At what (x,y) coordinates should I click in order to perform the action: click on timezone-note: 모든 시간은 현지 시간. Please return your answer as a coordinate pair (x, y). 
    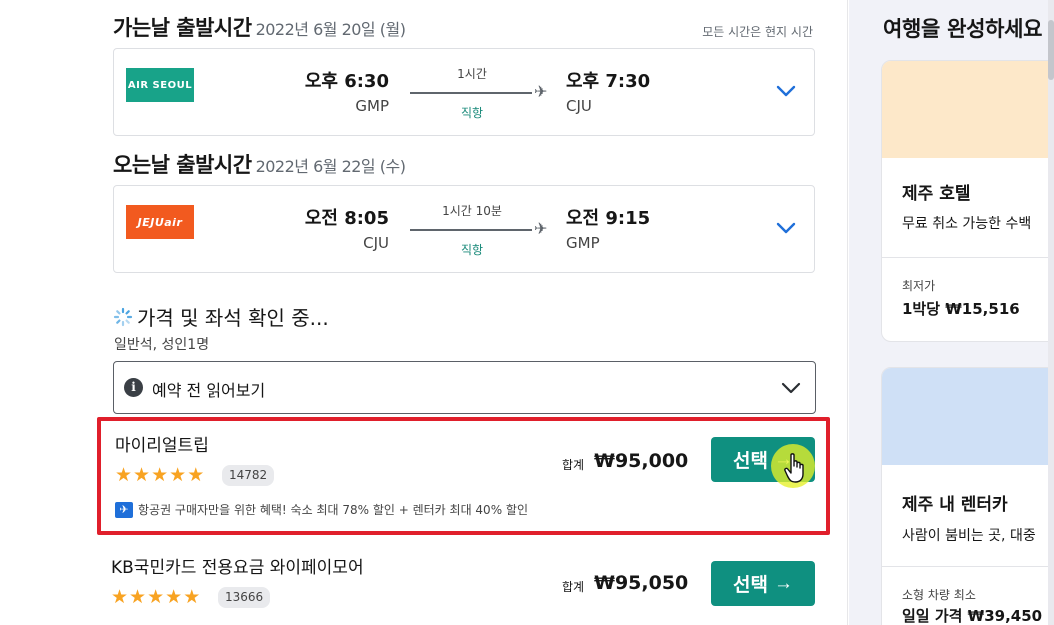
    Looking at the image, I should click on (757, 32).